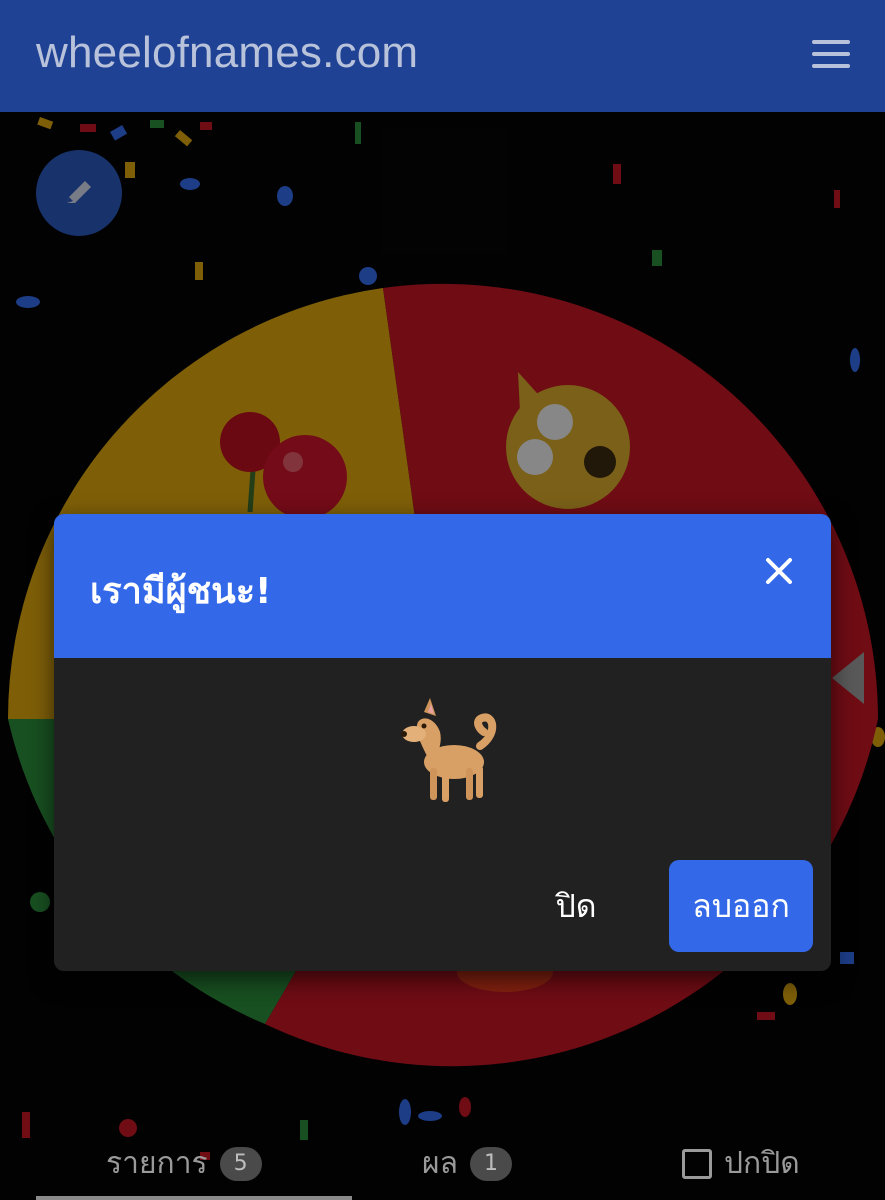 The width and height of the screenshot is (885, 1200). What do you see at coordinates (779, 571) in the screenshot?
I see `close-icon` at bounding box center [779, 571].